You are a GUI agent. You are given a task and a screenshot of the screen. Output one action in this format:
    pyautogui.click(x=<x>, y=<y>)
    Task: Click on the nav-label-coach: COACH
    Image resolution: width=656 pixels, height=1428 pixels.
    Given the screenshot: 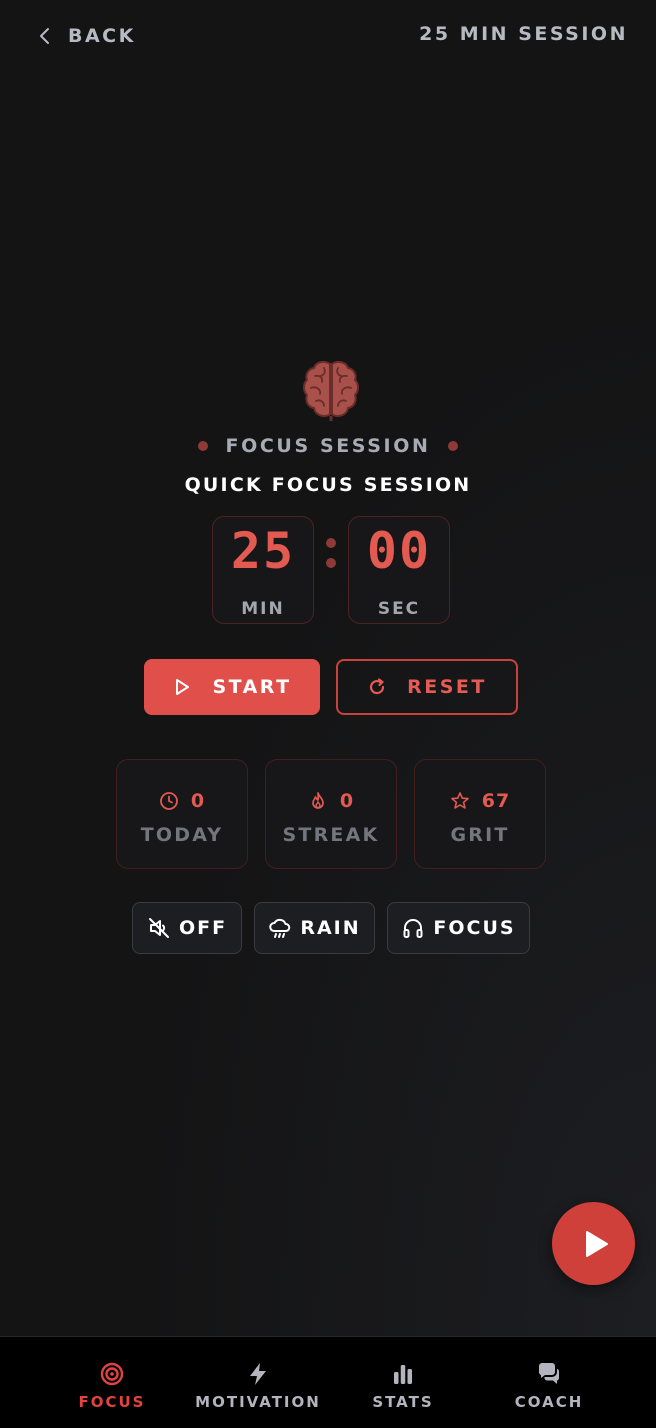 What is the action you would take?
    pyautogui.click(x=549, y=1402)
    